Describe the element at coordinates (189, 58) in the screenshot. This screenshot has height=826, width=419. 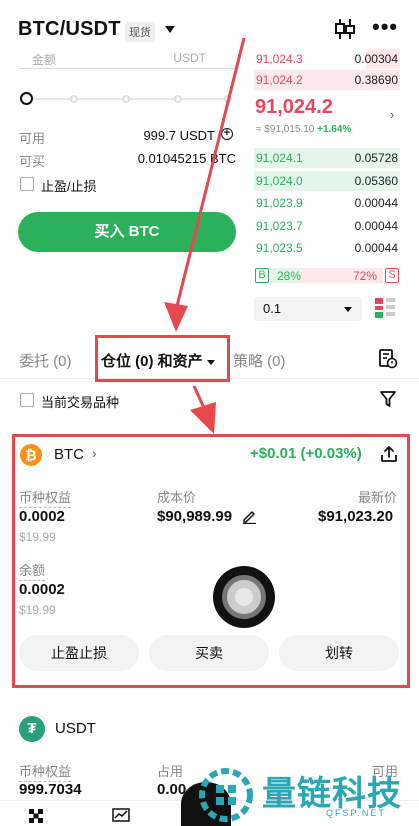
I see `amount-unit: USDT` at that location.